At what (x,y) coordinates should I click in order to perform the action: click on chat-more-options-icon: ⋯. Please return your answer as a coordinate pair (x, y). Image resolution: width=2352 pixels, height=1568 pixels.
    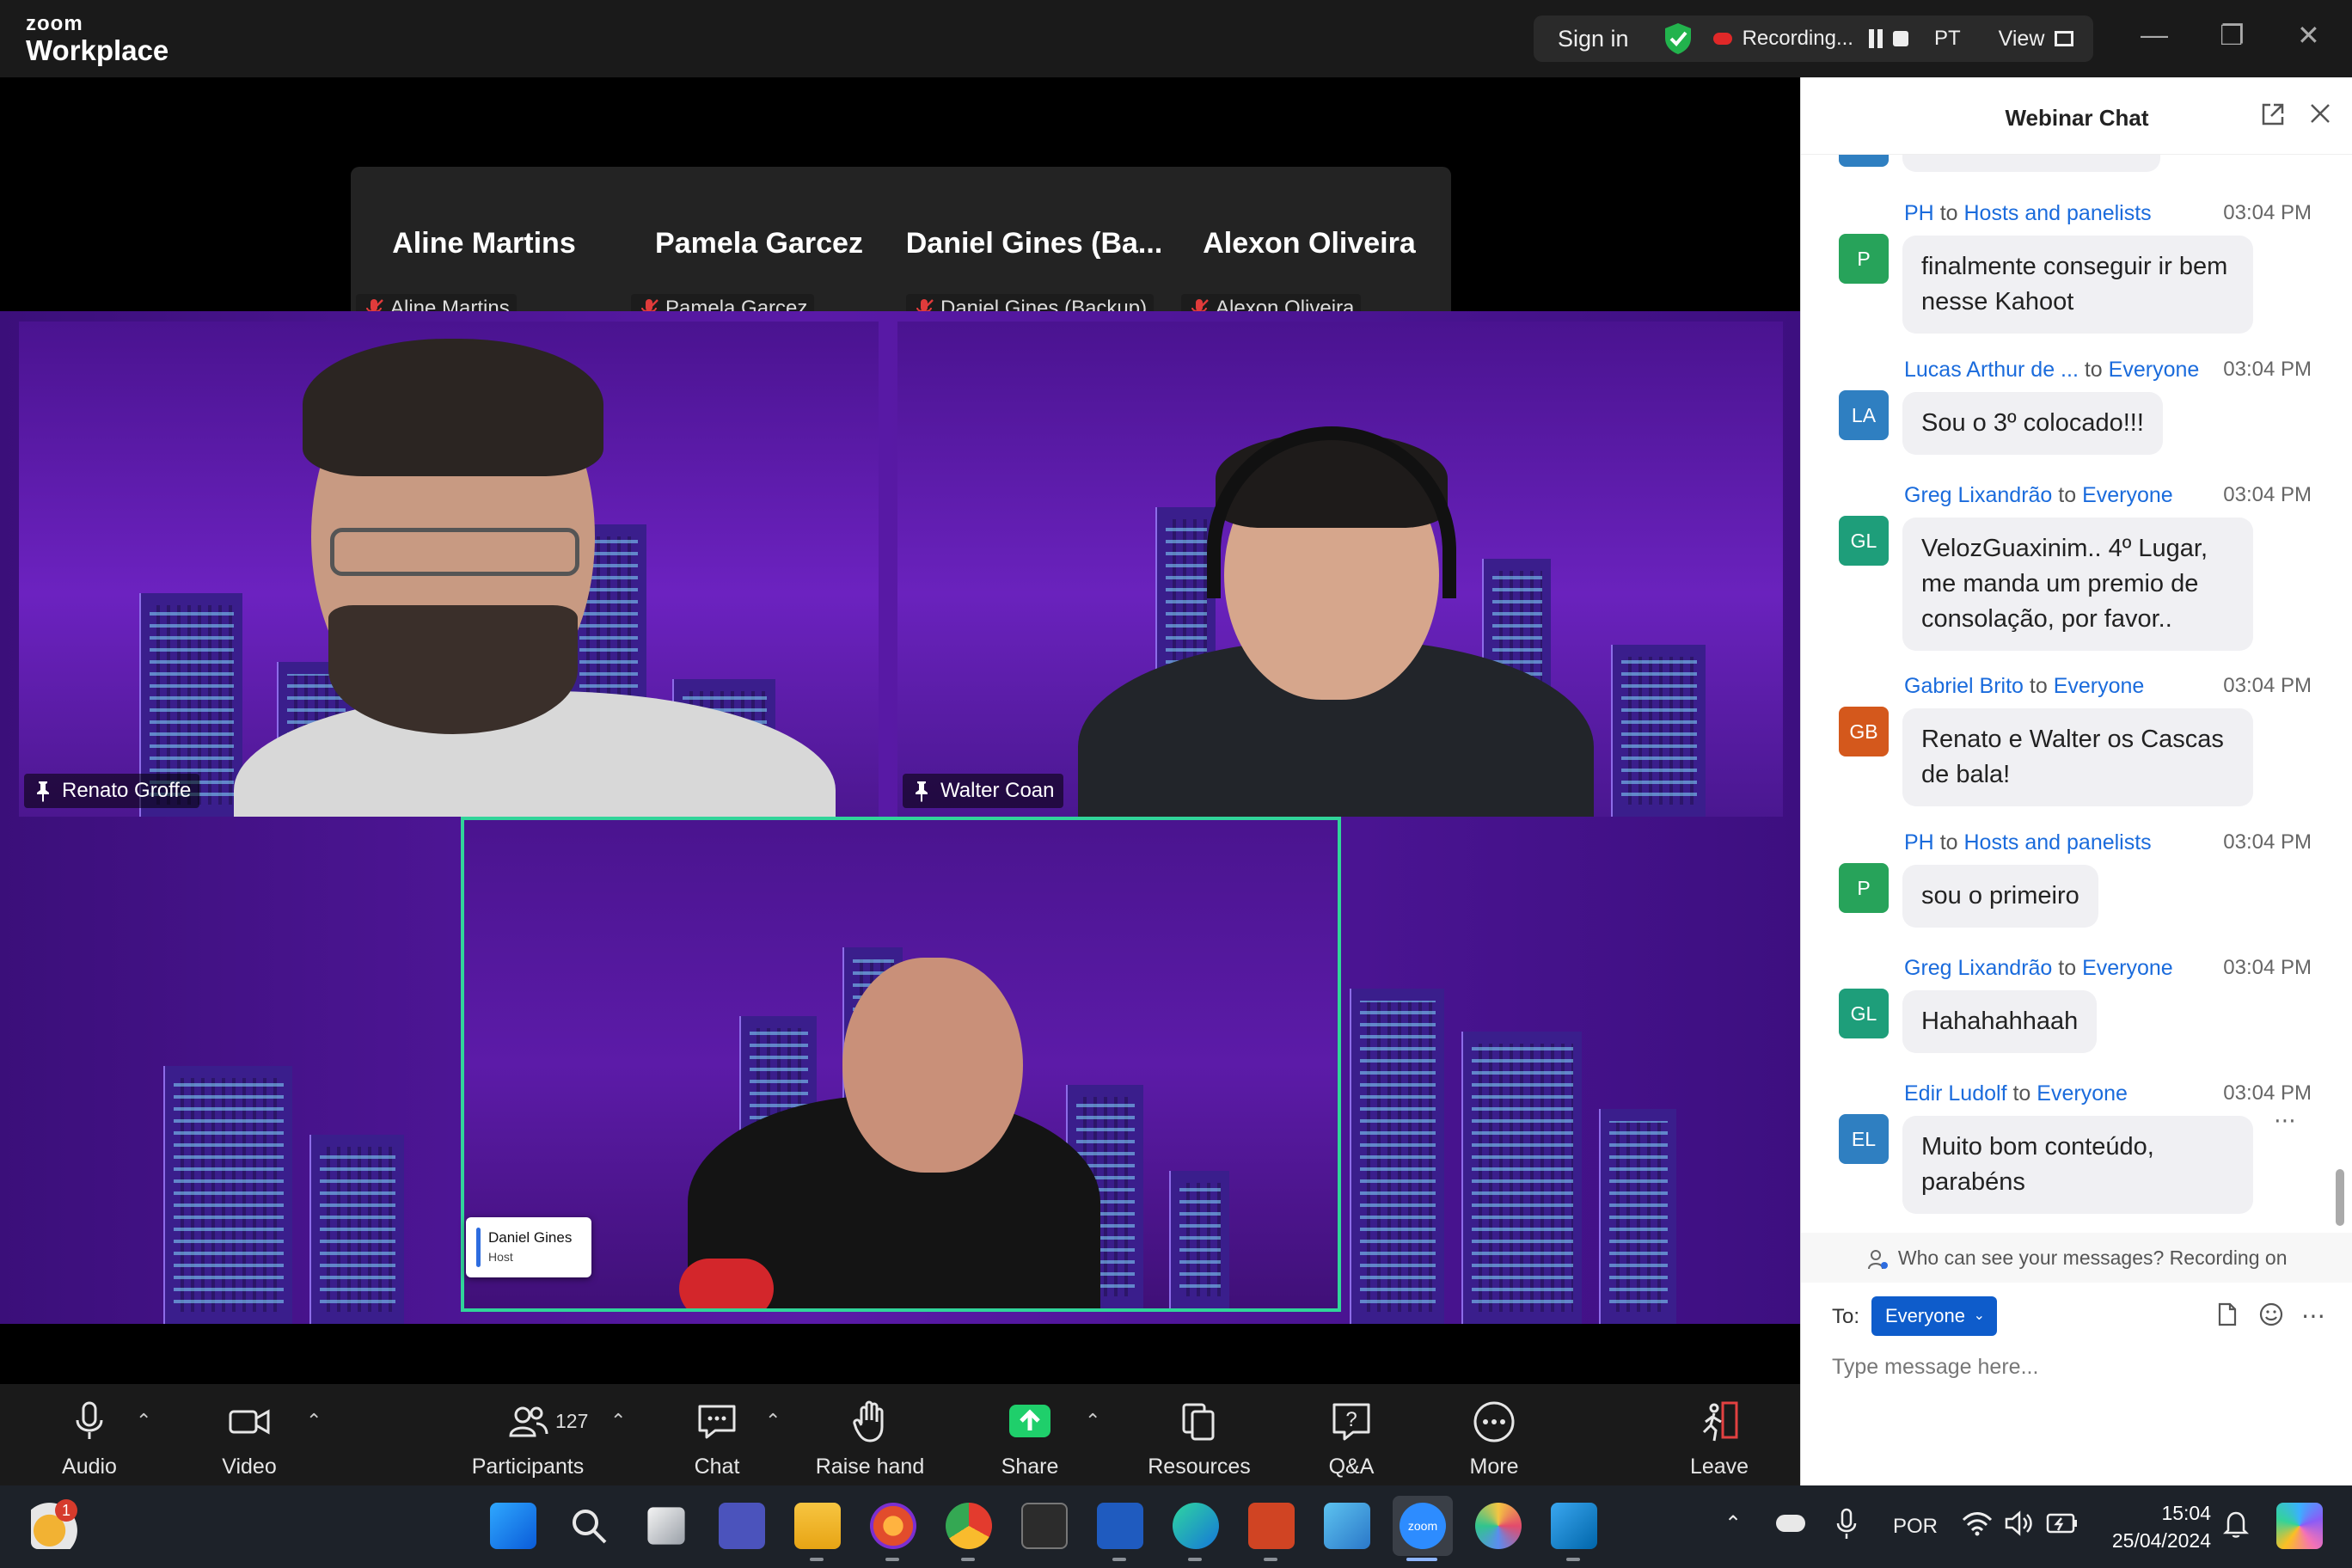
    Looking at the image, I should click on (2313, 1316).